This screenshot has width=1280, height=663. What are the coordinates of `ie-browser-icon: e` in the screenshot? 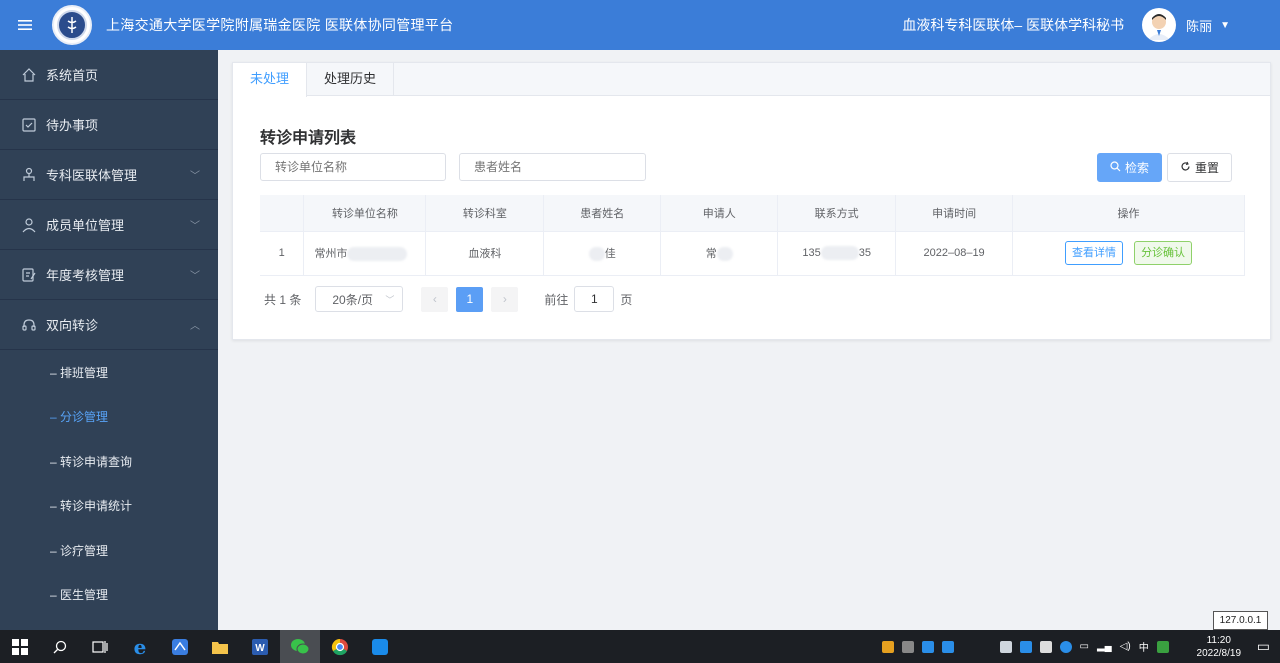 It's located at (140, 646).